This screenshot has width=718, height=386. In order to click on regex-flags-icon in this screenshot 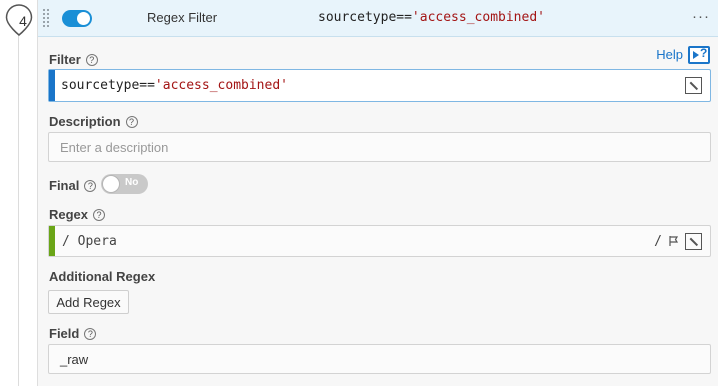, I will do `click(674, 241)`.